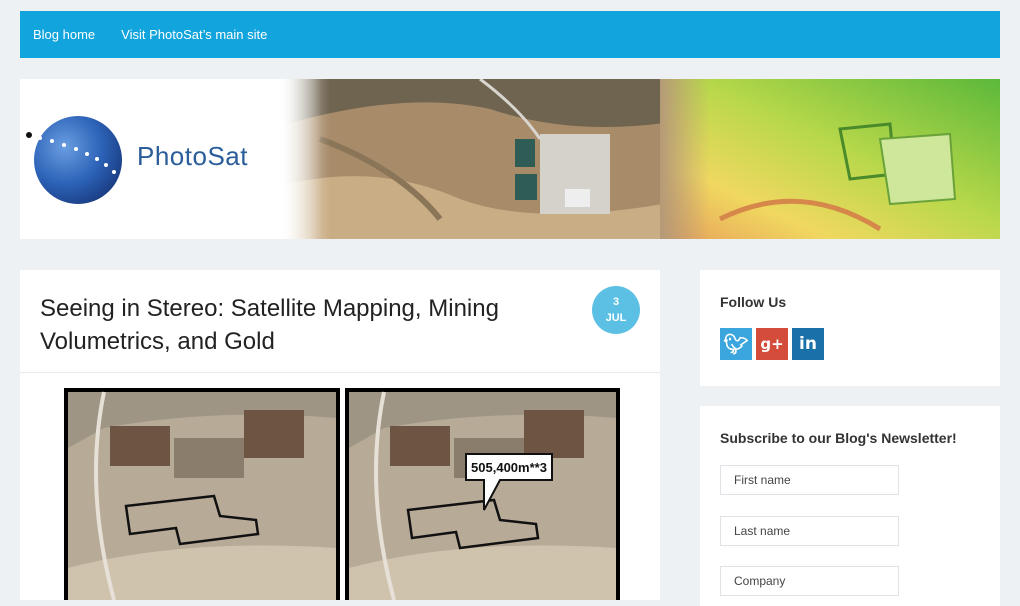 The height and width of the screenshot is (606, 1020). I want to click on linkedin-icon: in, so click(808, 344).